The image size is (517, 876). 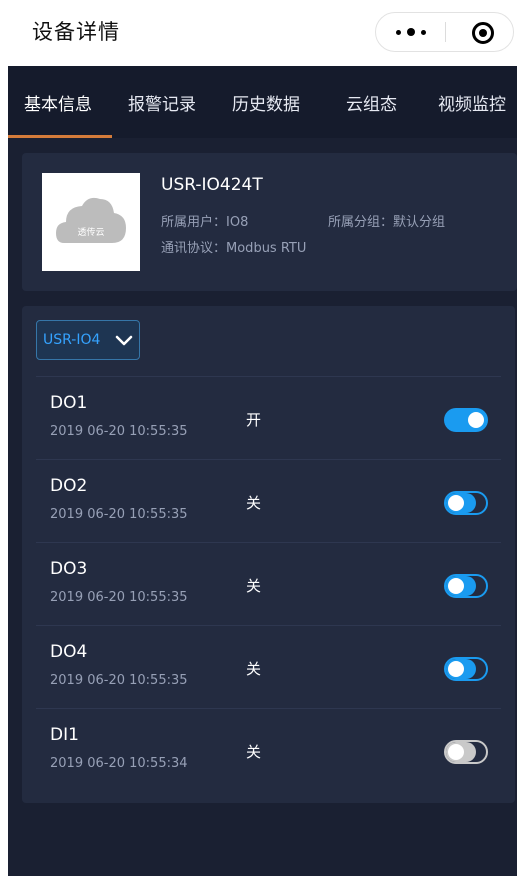 I want to click on io-toggle-switch-disabled, so click(x=466, y=752).